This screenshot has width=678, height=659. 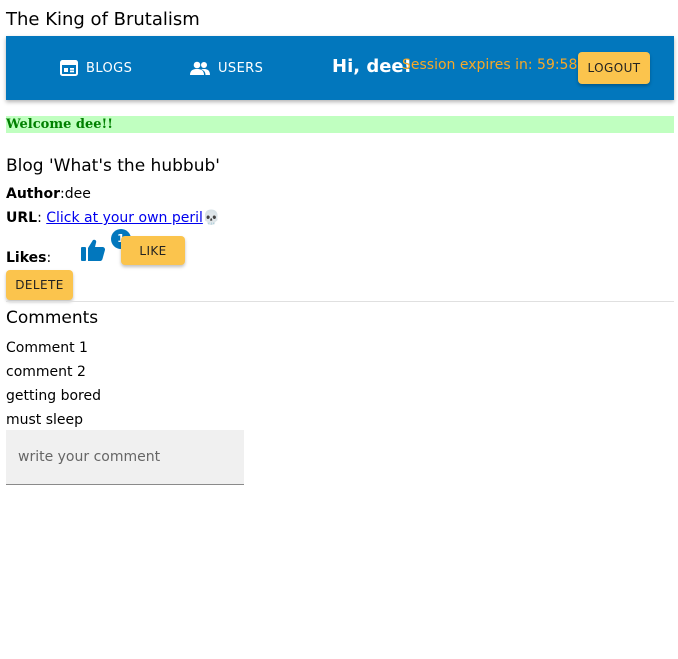 I want to click on nav-blogs-link: BLOGS, so click(x=96, y=68).